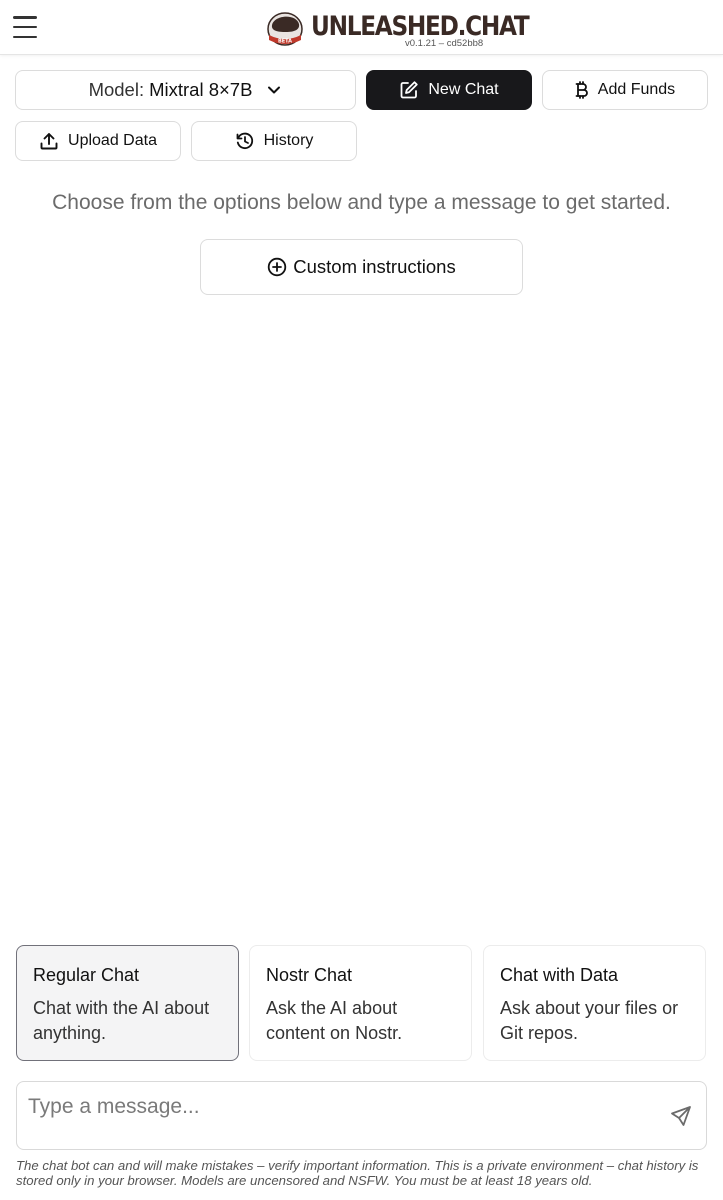  I want to click on card-description: Ask the AI about content on Nostr., so click(334, 1020).